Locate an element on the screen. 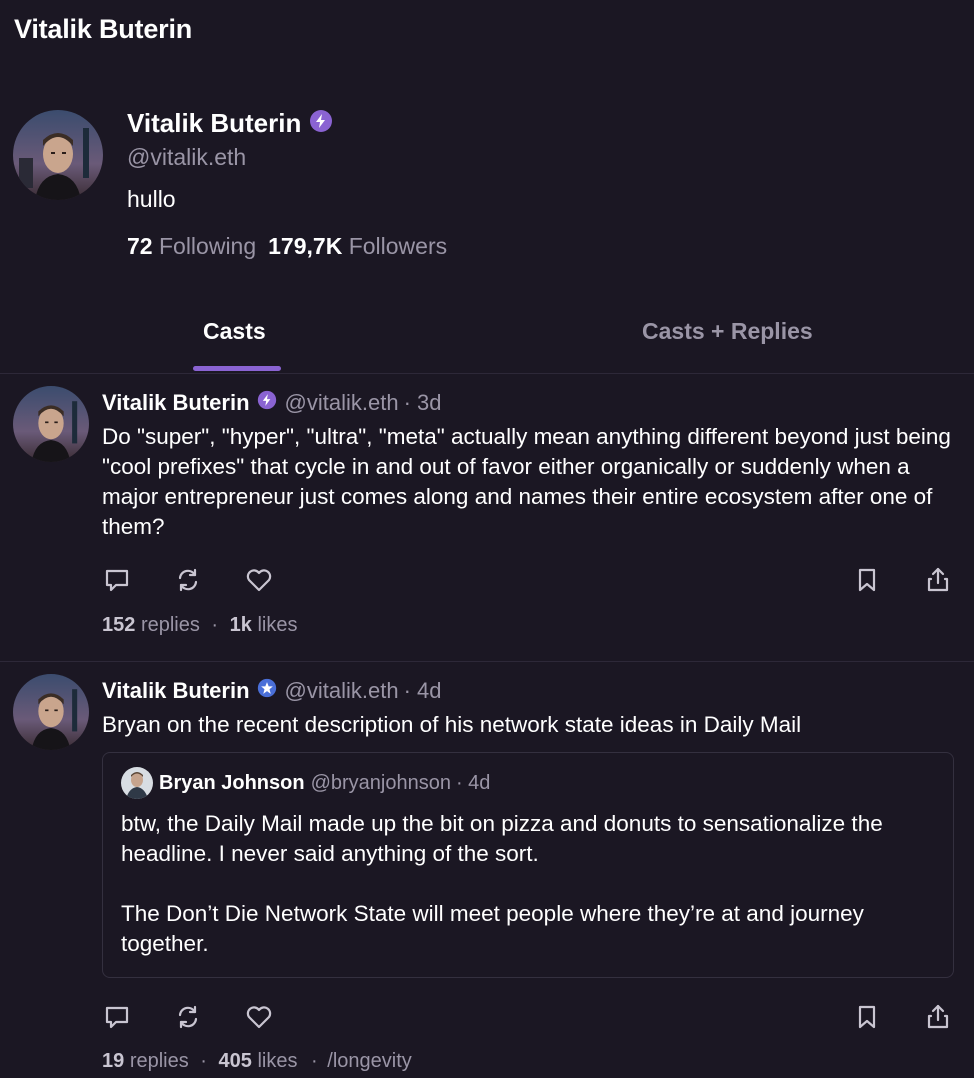 The height and width of the screenshot is (1078, 974). likes-count: 405 is located at coordinates (235, 1061).